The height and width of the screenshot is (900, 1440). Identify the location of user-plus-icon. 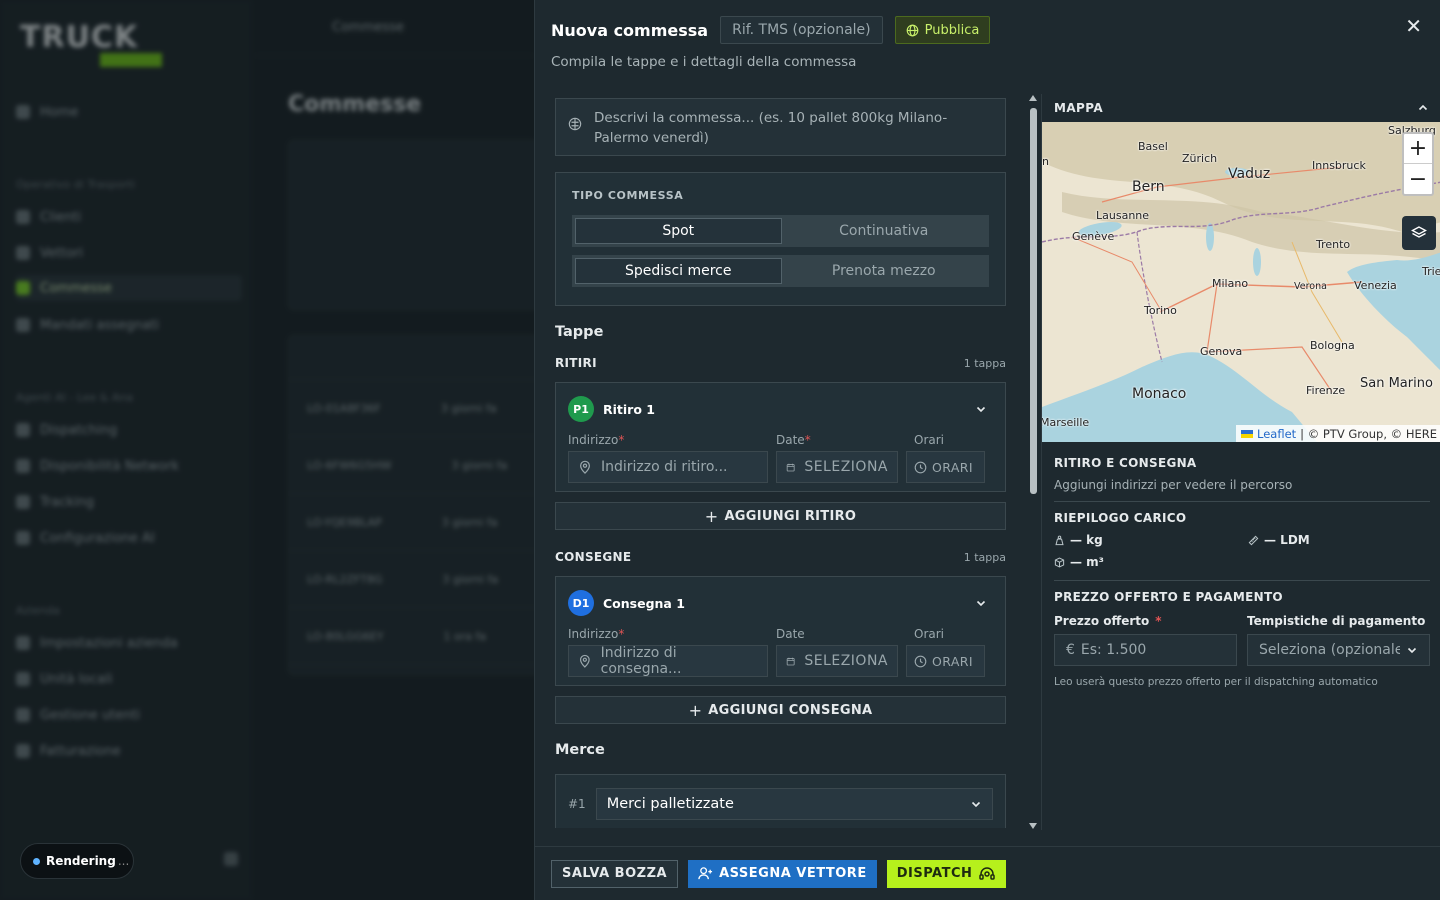
(705, 873).